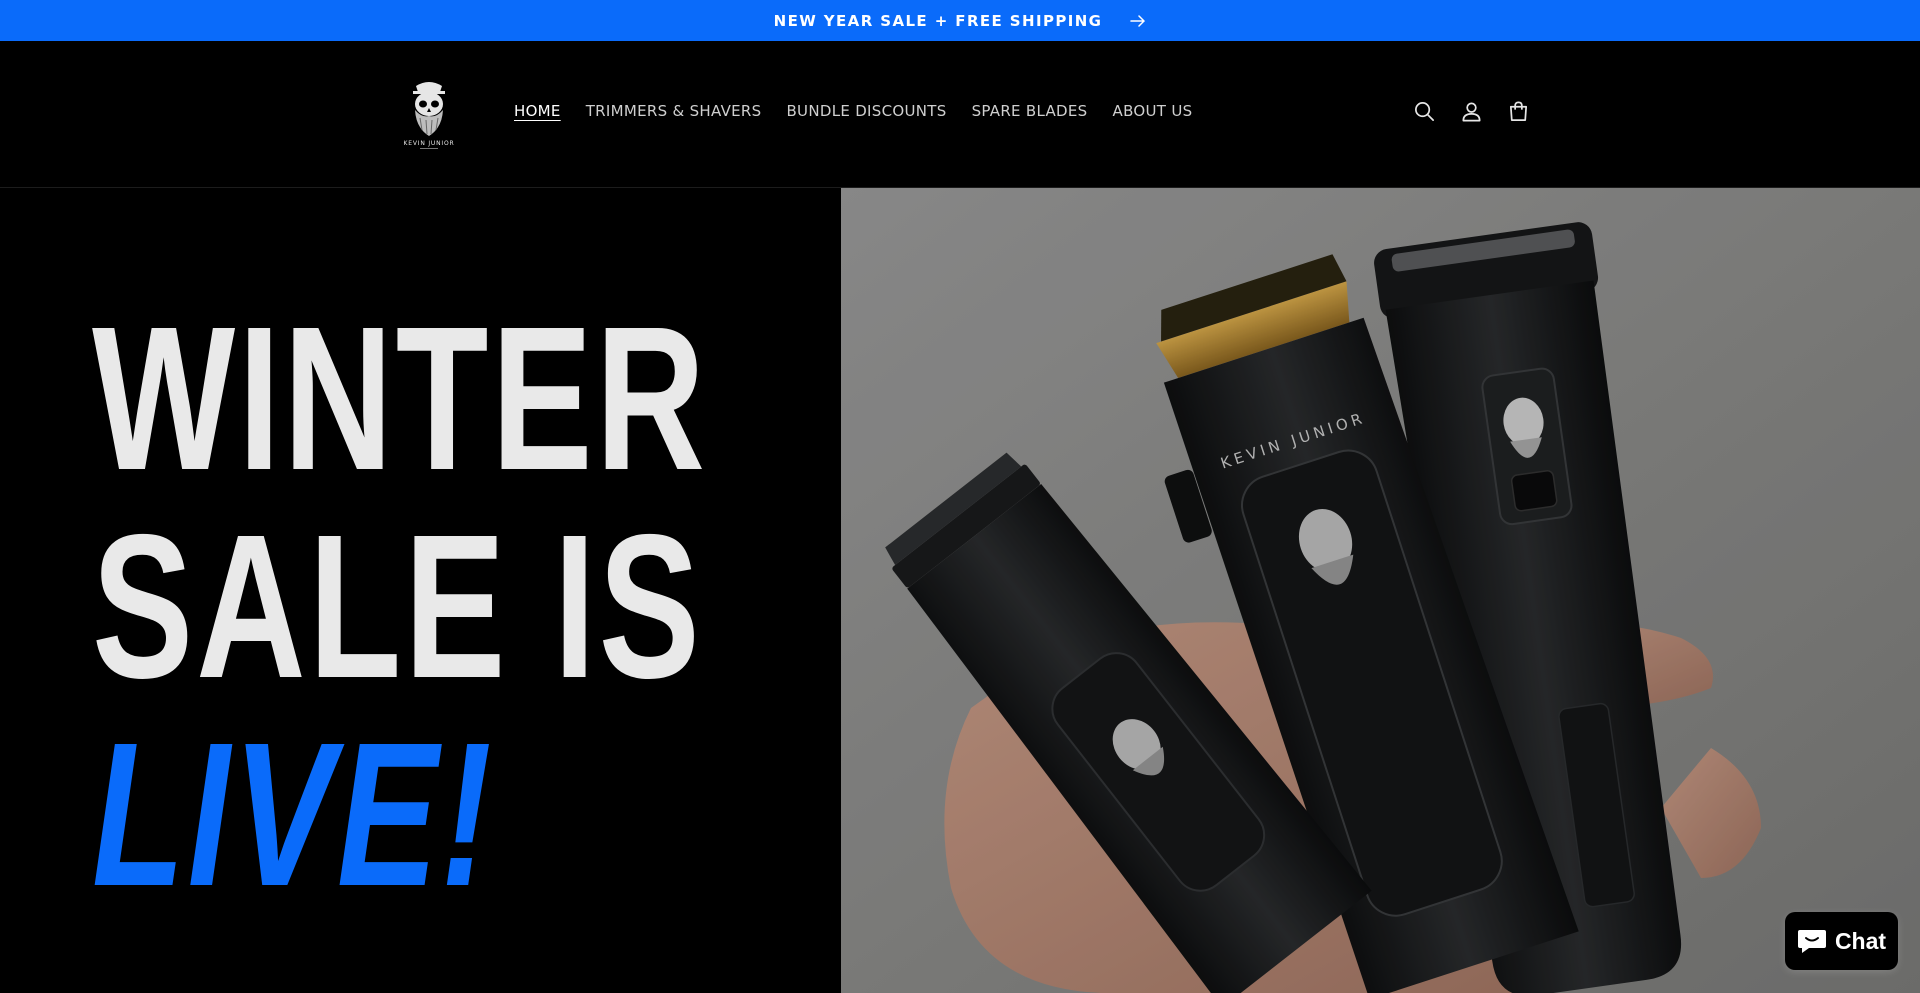  Describe the element at coordinates (1860, 940) in the screenshot. I see `chat-label: Chat` at that location.